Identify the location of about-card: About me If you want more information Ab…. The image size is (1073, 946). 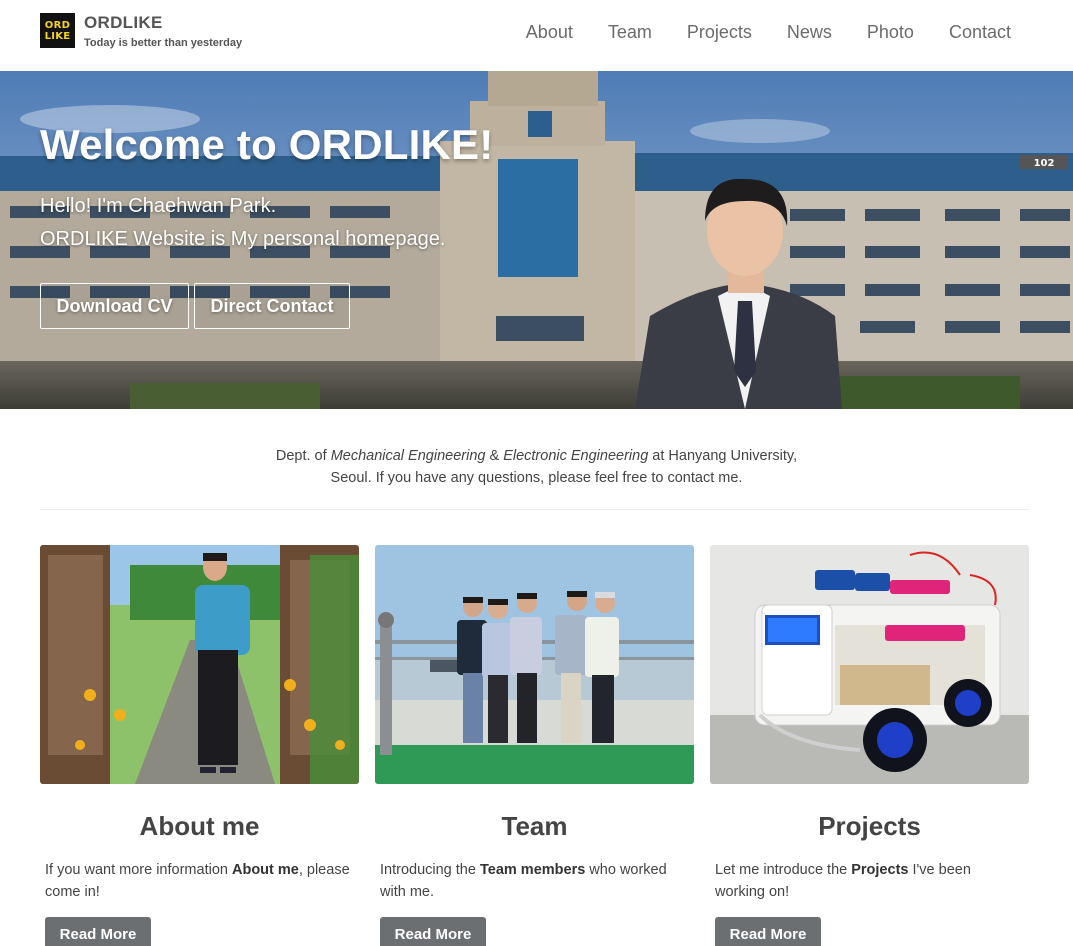
(199, 745).